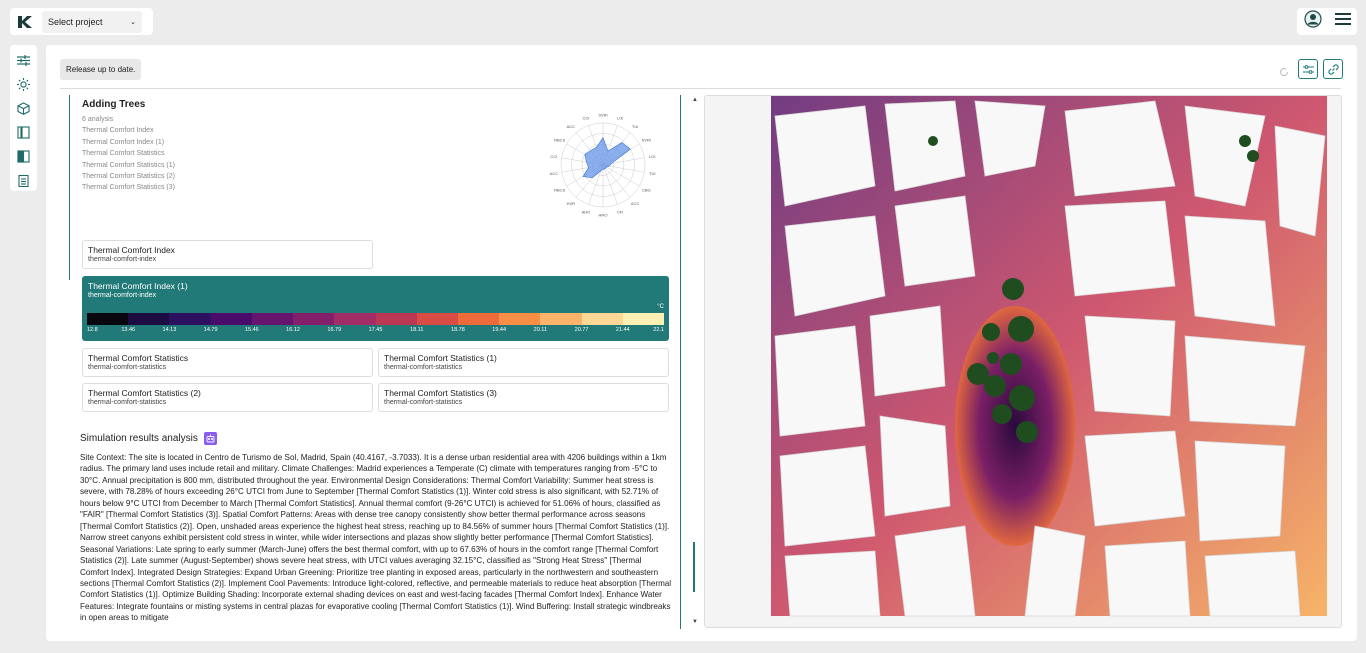 The height and width of the screenshot is (653, 1366). What do you see at coordinates (586, 211) in the screenshot?
I see `radar-axis-label: AHO` at bounding box center [586, 211].